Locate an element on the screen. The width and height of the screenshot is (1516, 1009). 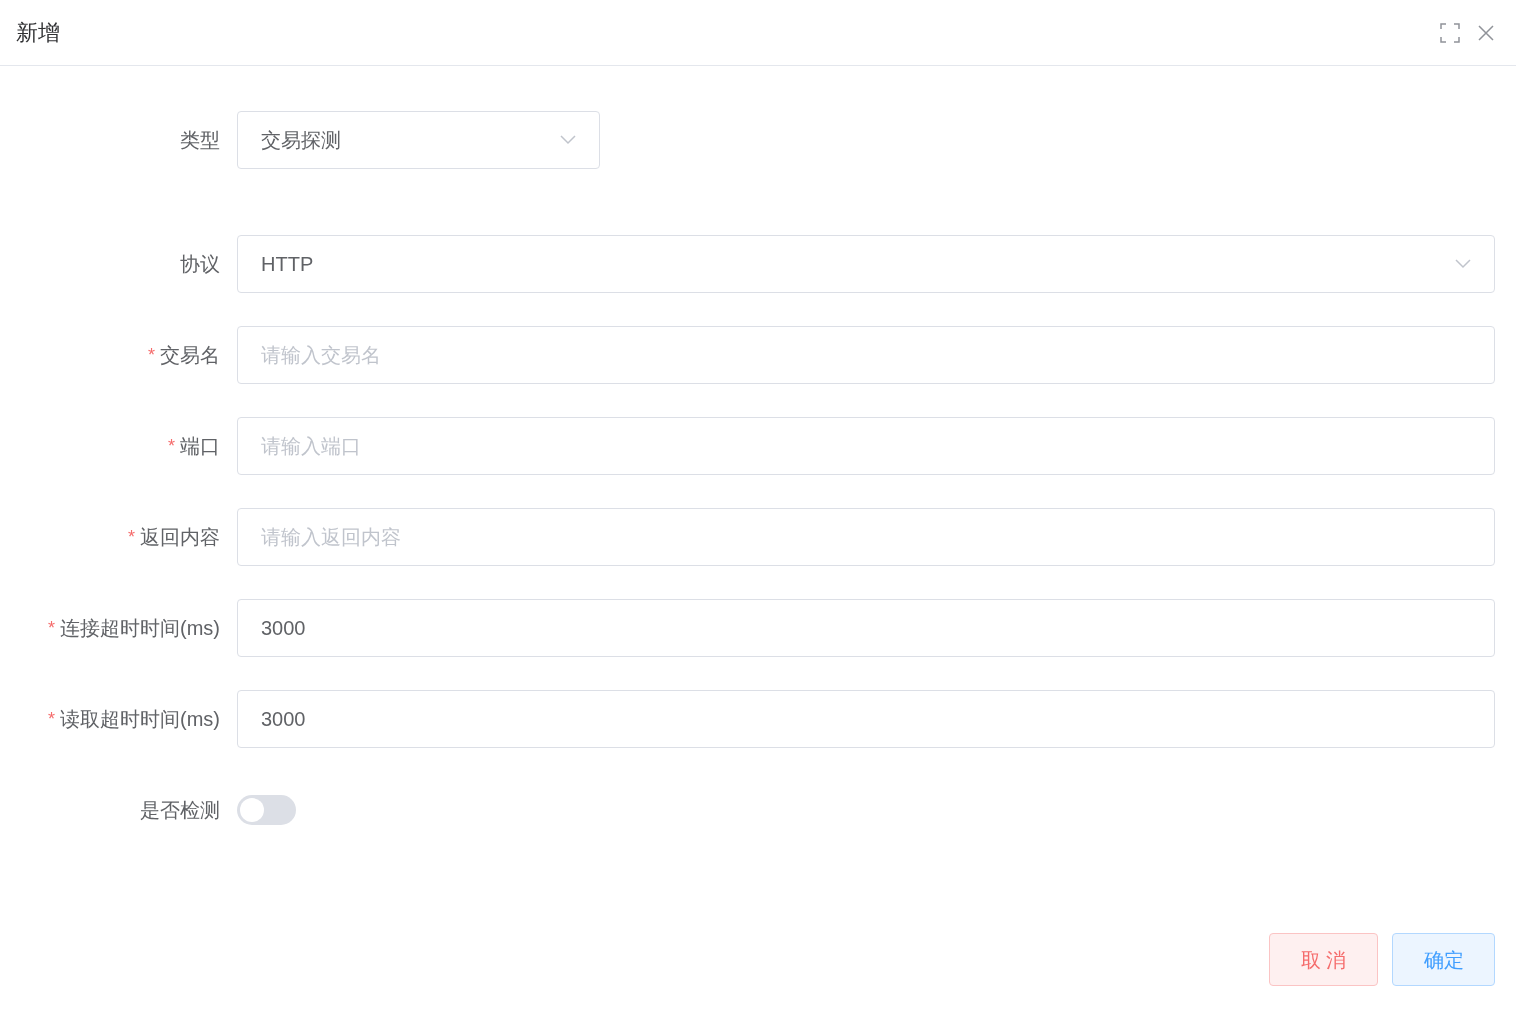
field-label: 端口 is located at coordinates (200, 446).